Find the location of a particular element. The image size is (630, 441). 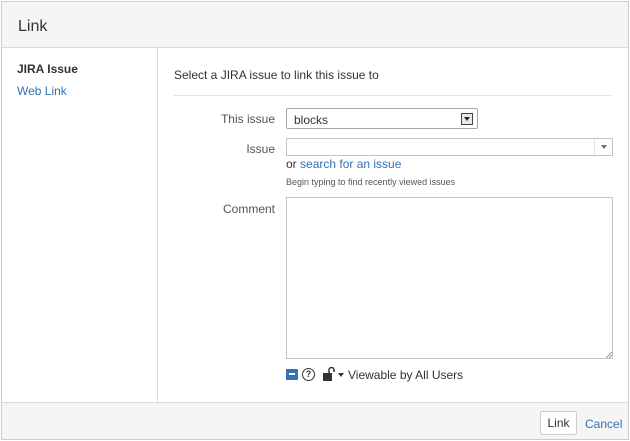

link-button: Link is located at coordinates (558, 423).